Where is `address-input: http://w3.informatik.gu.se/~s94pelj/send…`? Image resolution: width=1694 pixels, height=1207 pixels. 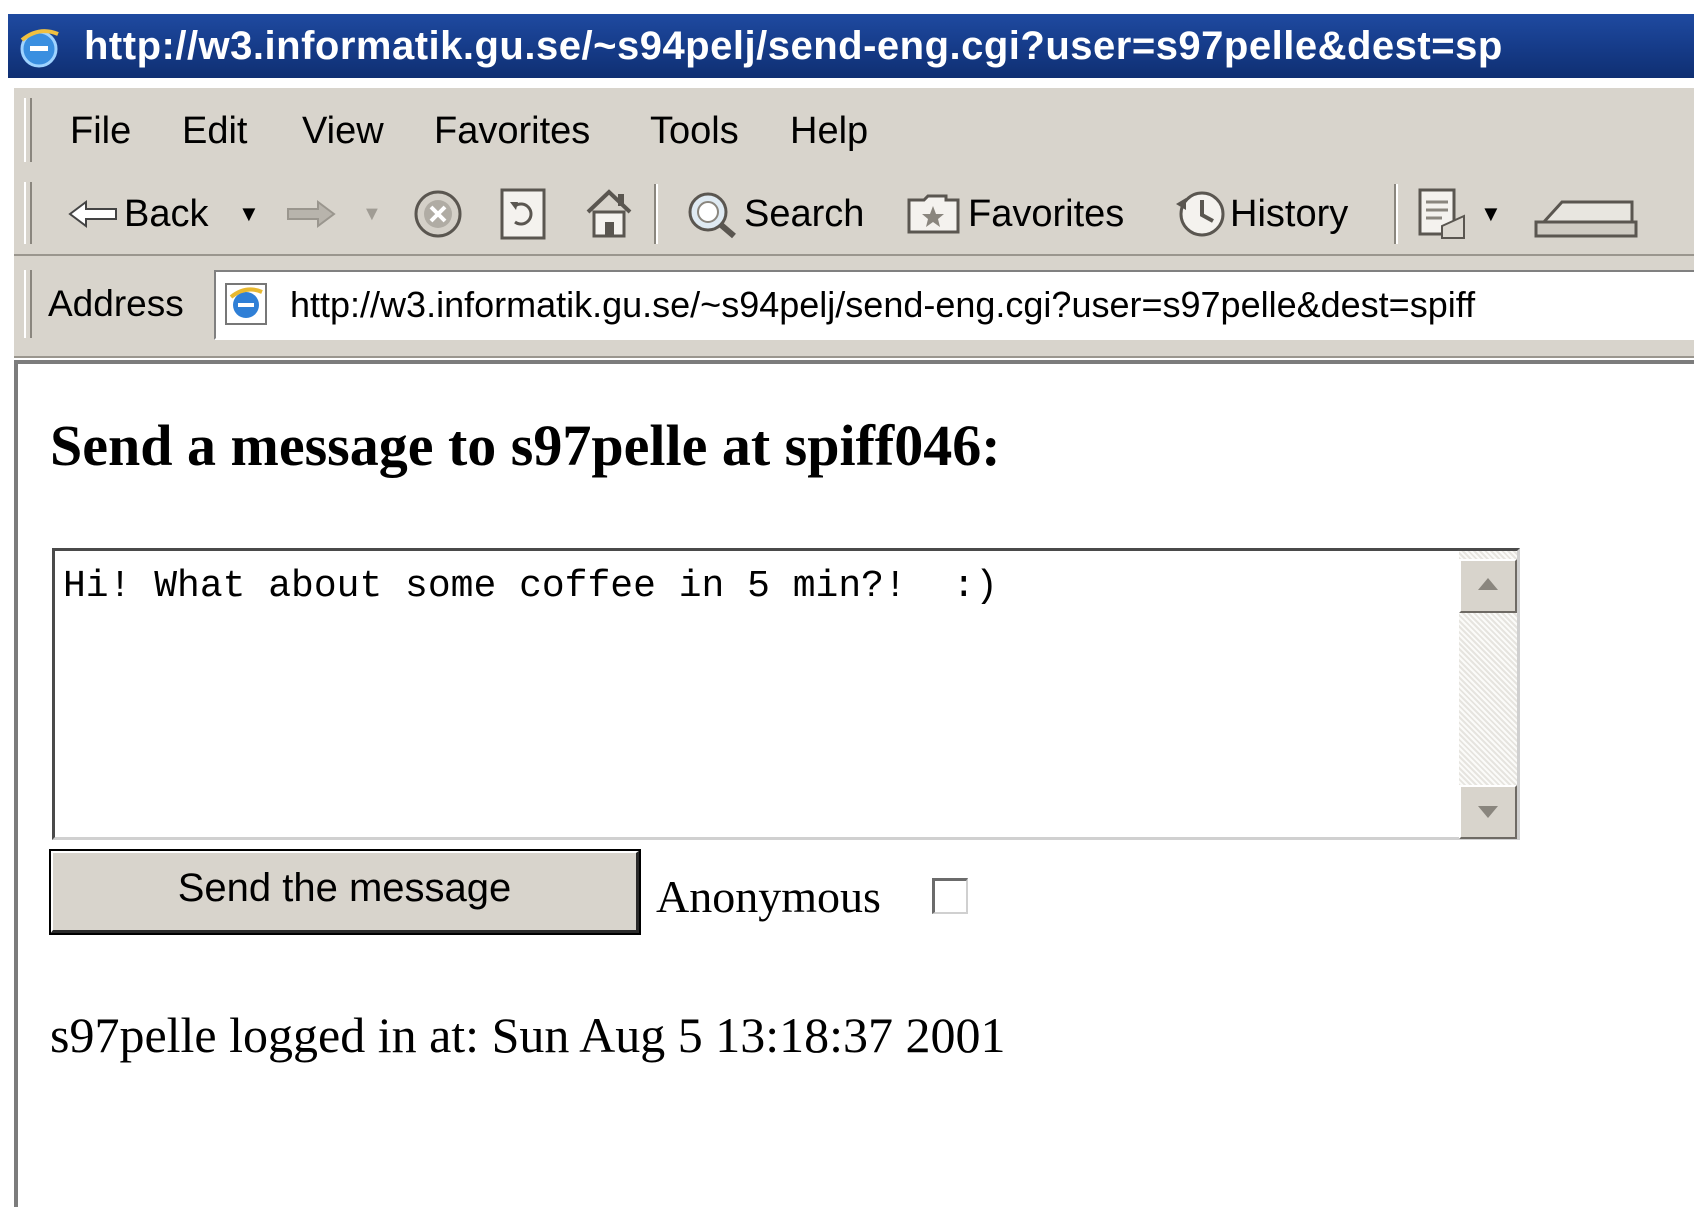
address-input: http://w3.informatik.gu.se/~s94pelj/send… is located at coordinates (954, 305).